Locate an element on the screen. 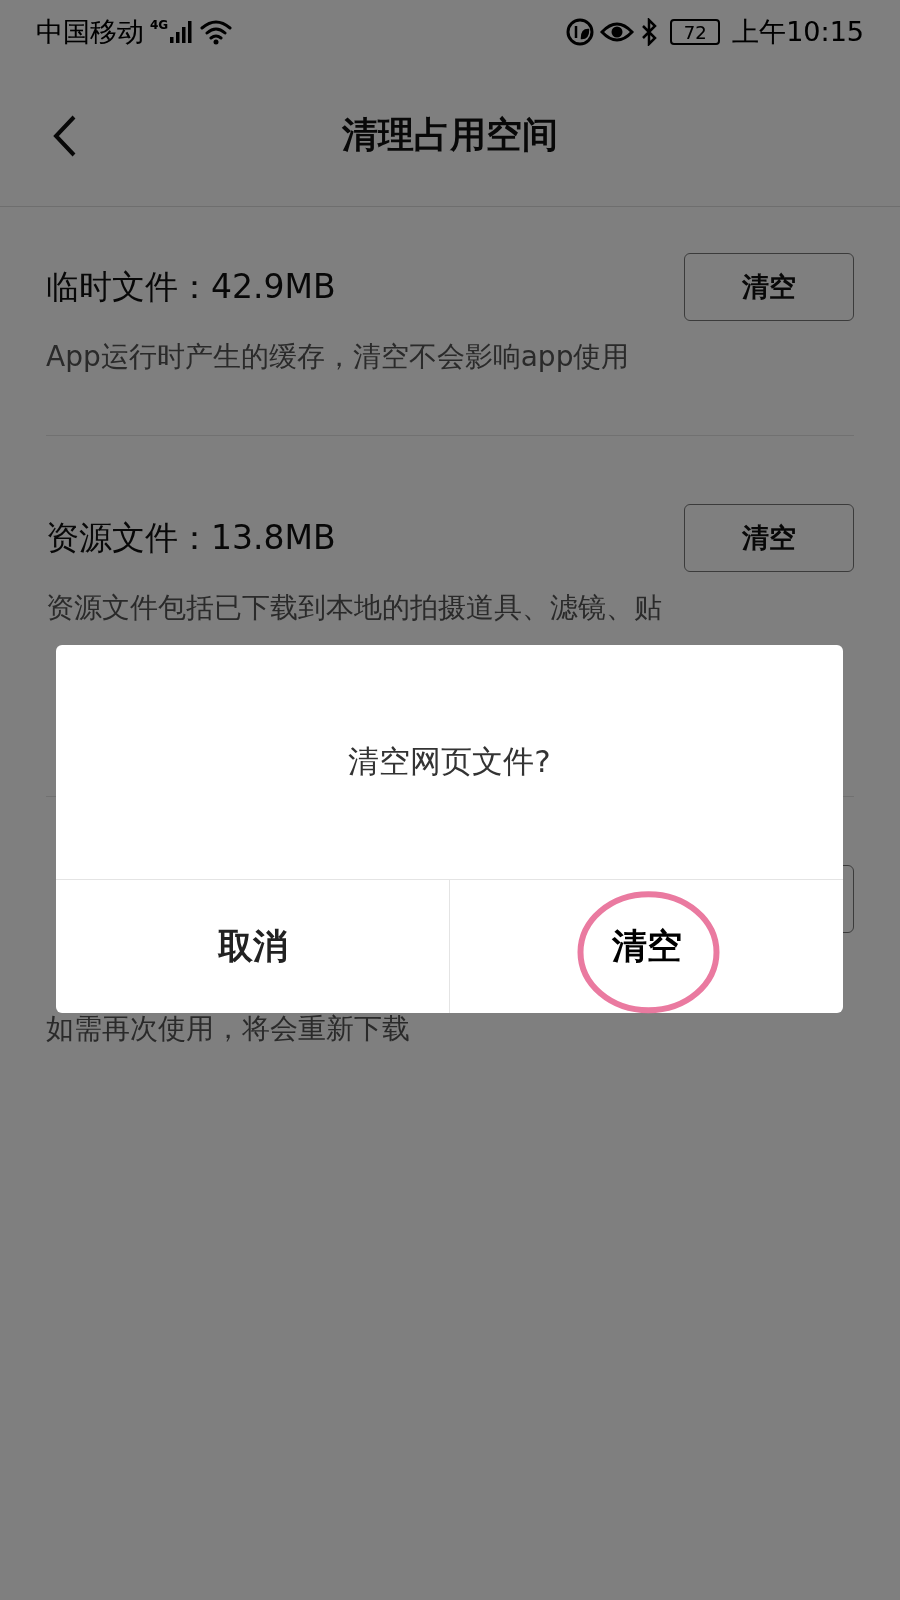 The height and width of the screenshot is (1600, 900). eye-icon is located at coordinates (617, 32).